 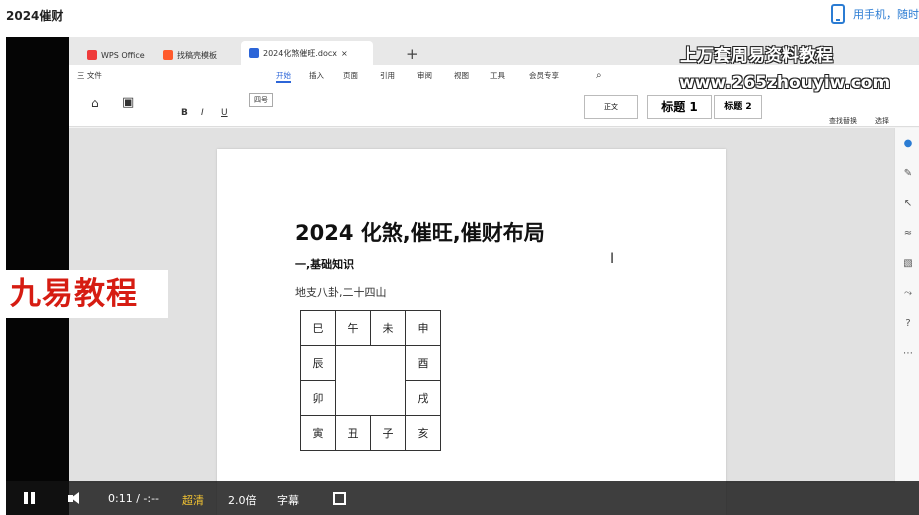 I want to click on subtitles-button: 字幕, so click(x=288, y=500).